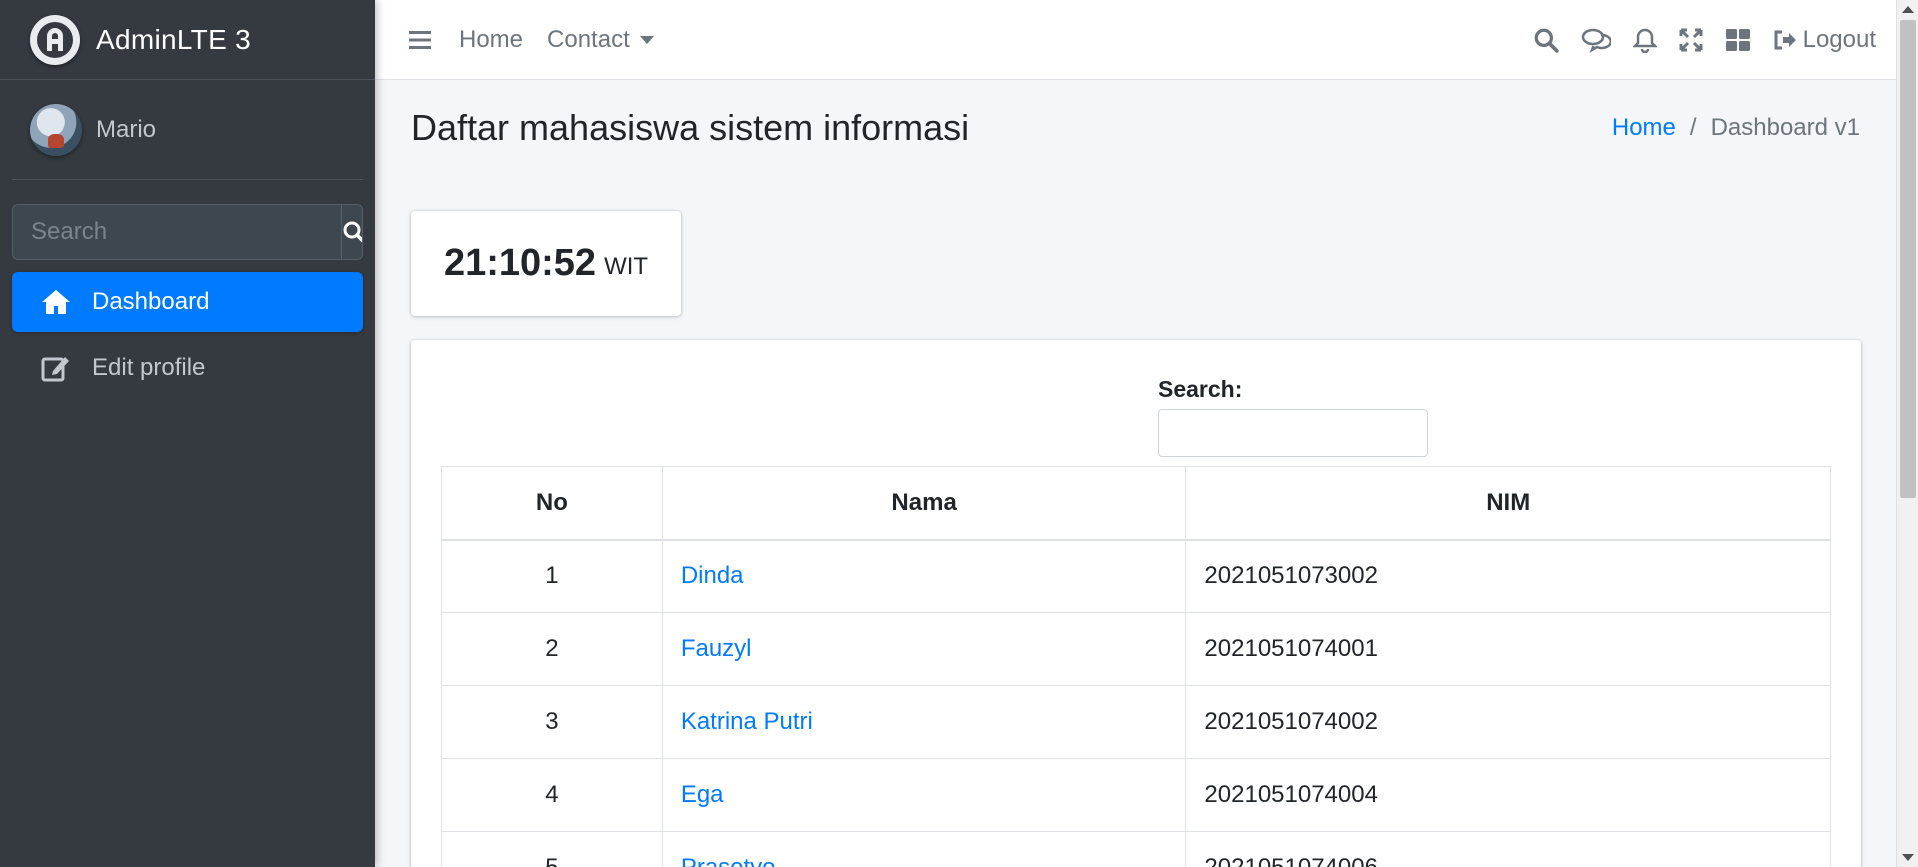 This screenshot has width=1918, height=867. I want to click on column-header-nim: NIM, so click(1508, 503).